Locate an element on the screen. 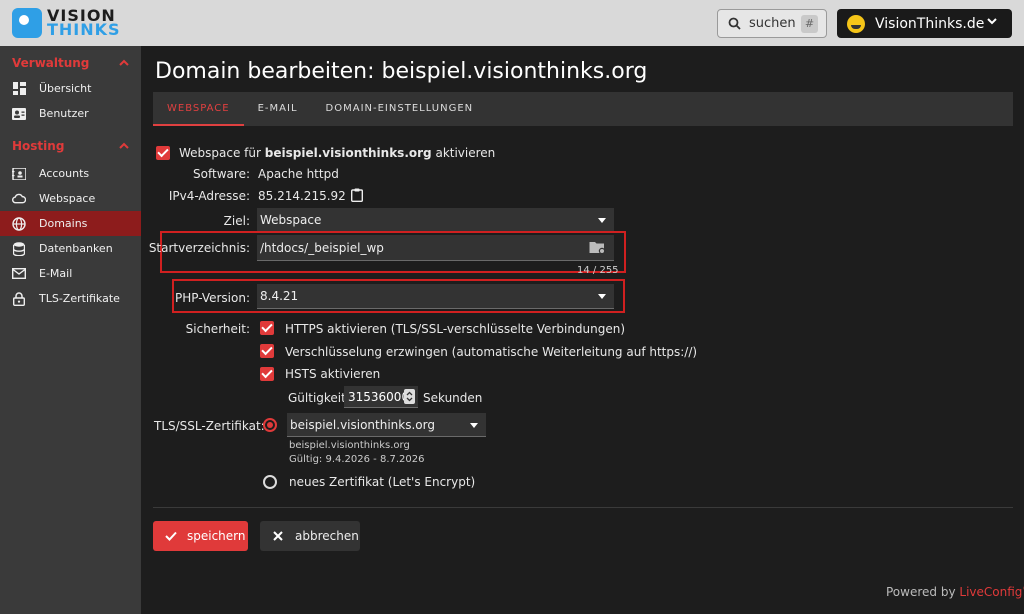 This screenshot has height=614, width=1024. powered-by-text: Powered by is located at coordinates (921, 592).